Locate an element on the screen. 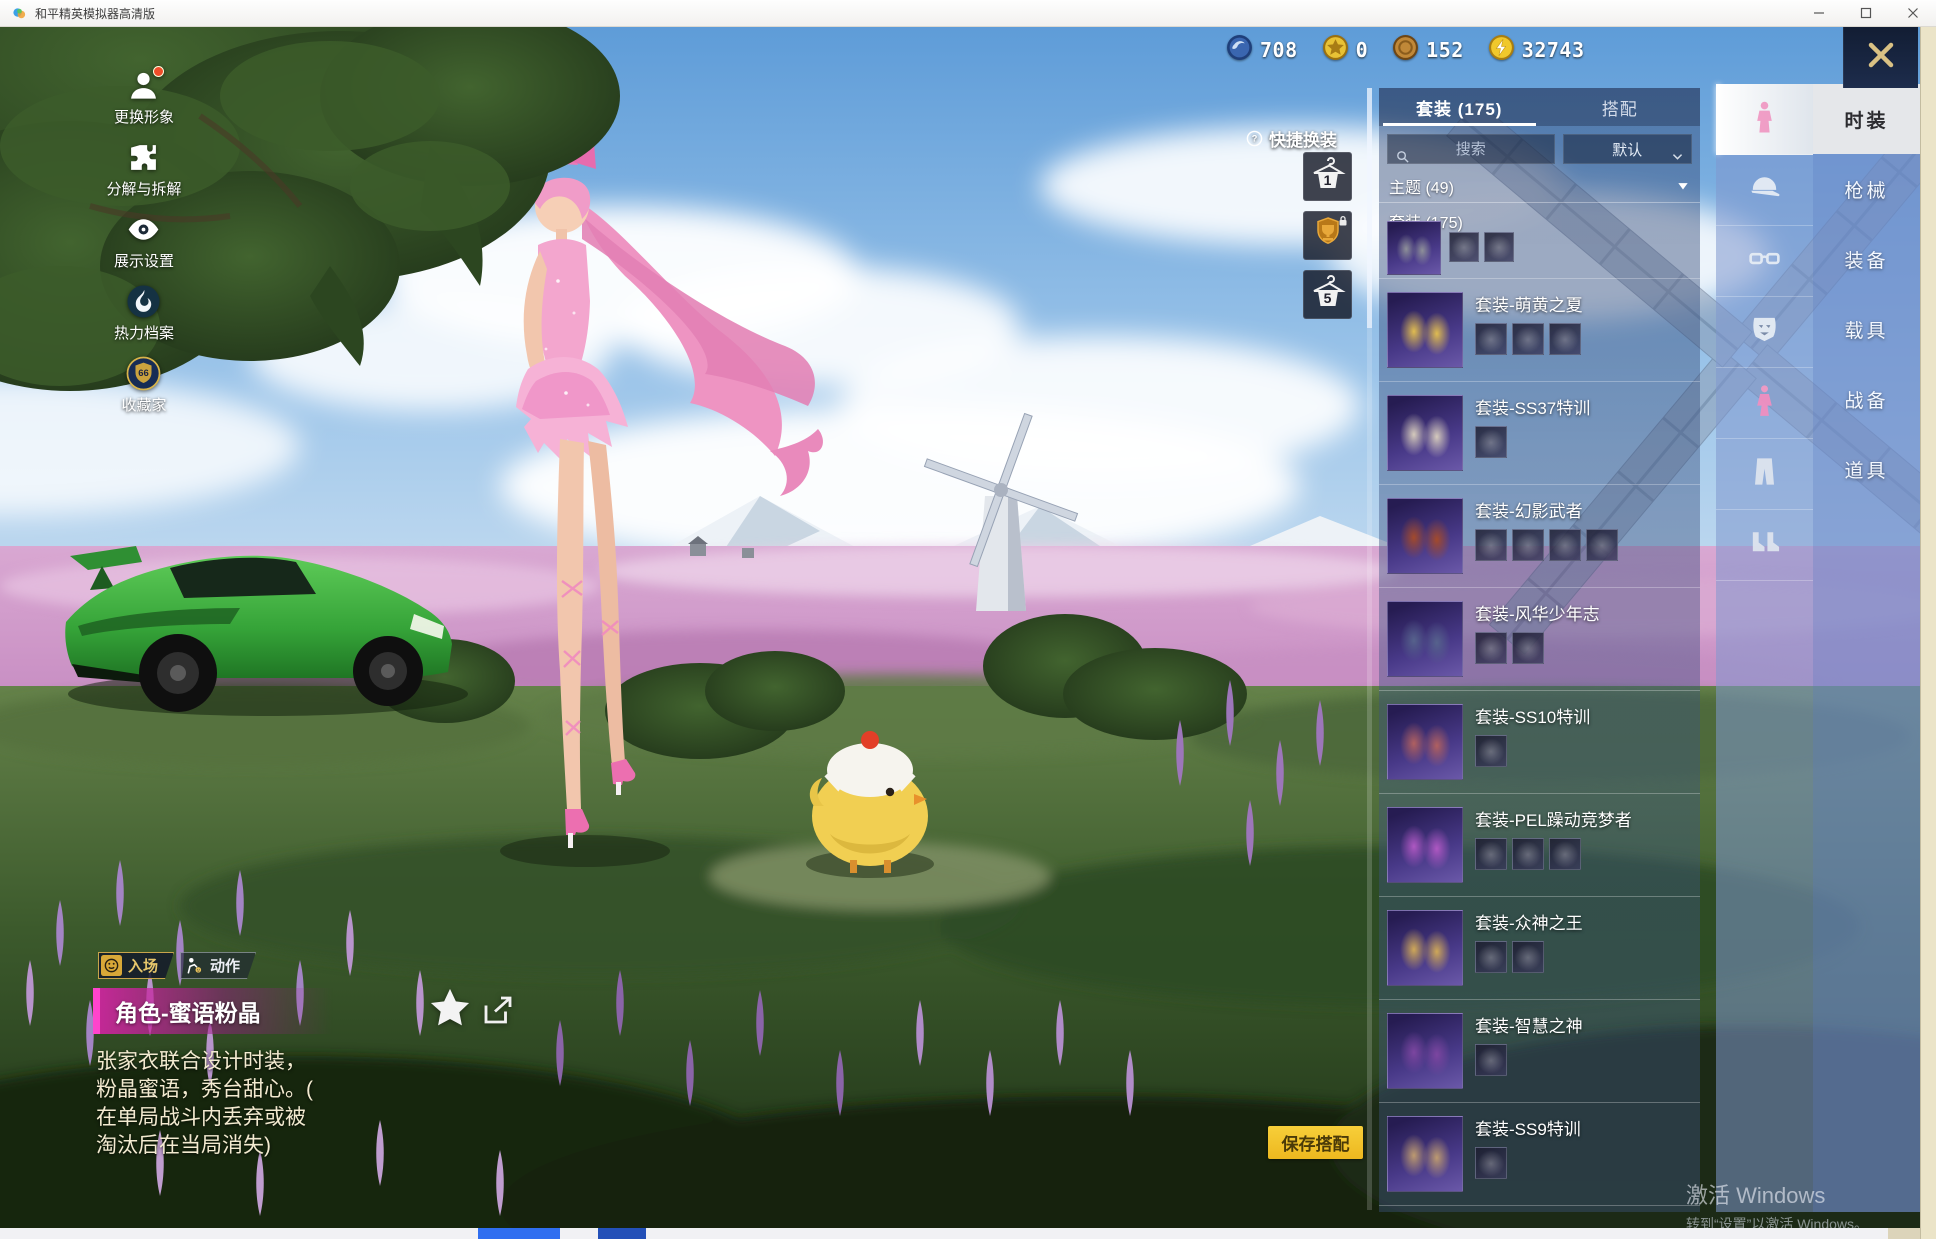 The height and width of the screenshot is (1239, 1936). caret-down-icon is located at coordinates (1683, 186).